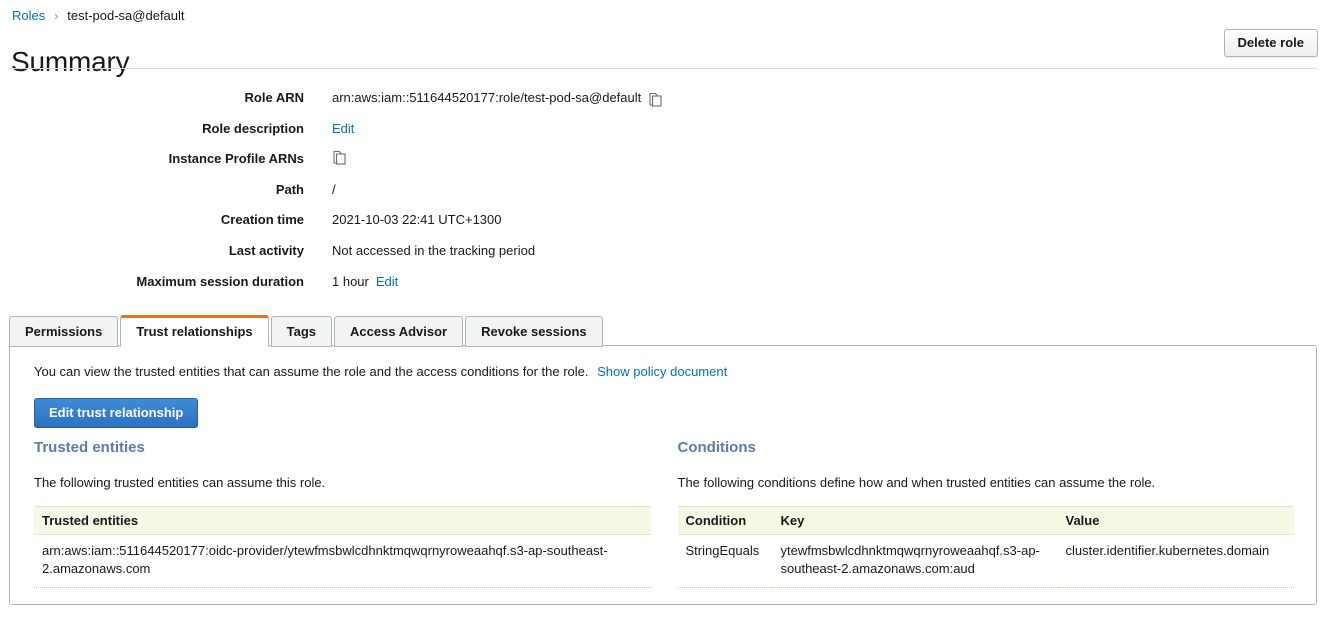 The height and width of the screenshot is (623, 1326). I want to click on detail-row-instance-profile-arns: Instance Profile ARNs, so click(450, 164).